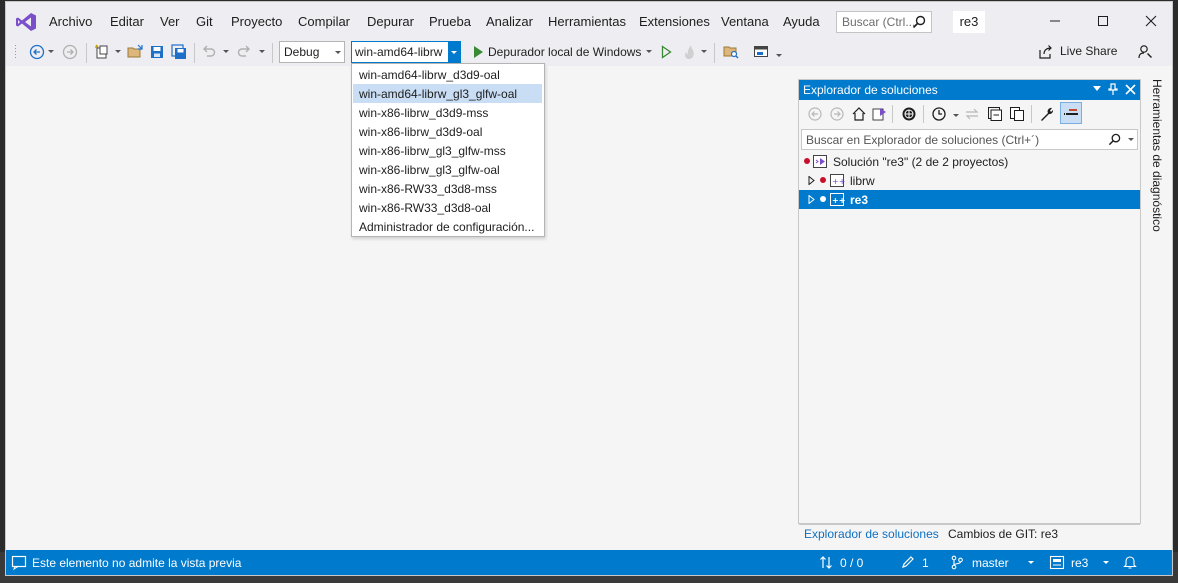  Describe the element at coordinates (972, 114) in the screenshot. I see `sync-with-active-document-icon` at that location.